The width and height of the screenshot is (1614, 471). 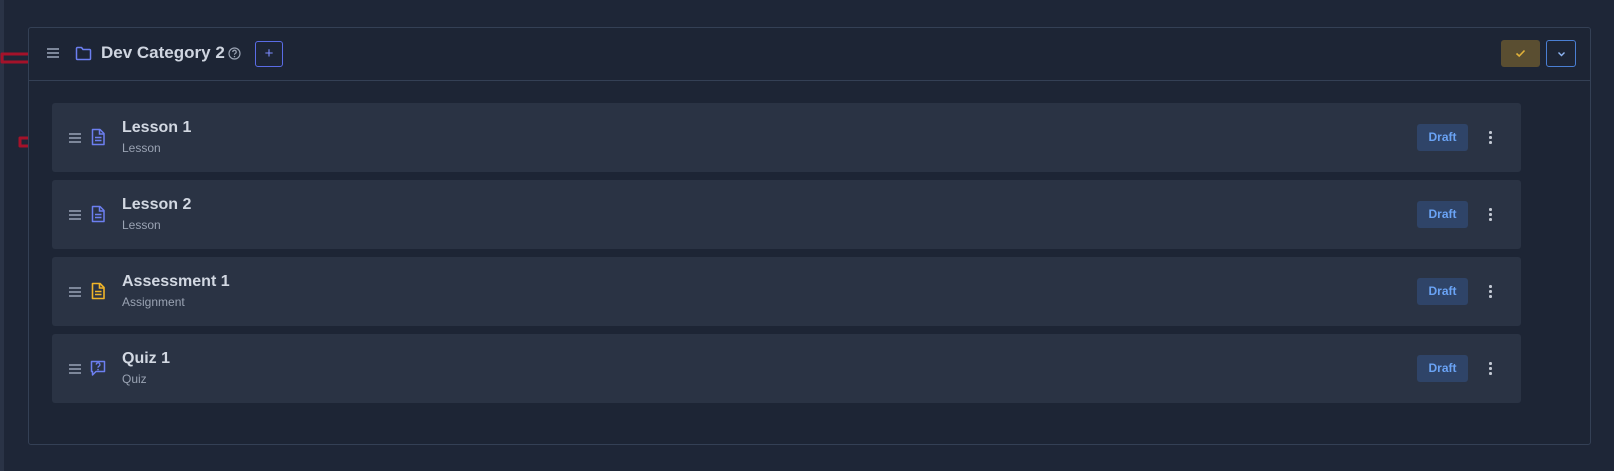 I want to click on assignment-icon, so click(x=98, y=291).